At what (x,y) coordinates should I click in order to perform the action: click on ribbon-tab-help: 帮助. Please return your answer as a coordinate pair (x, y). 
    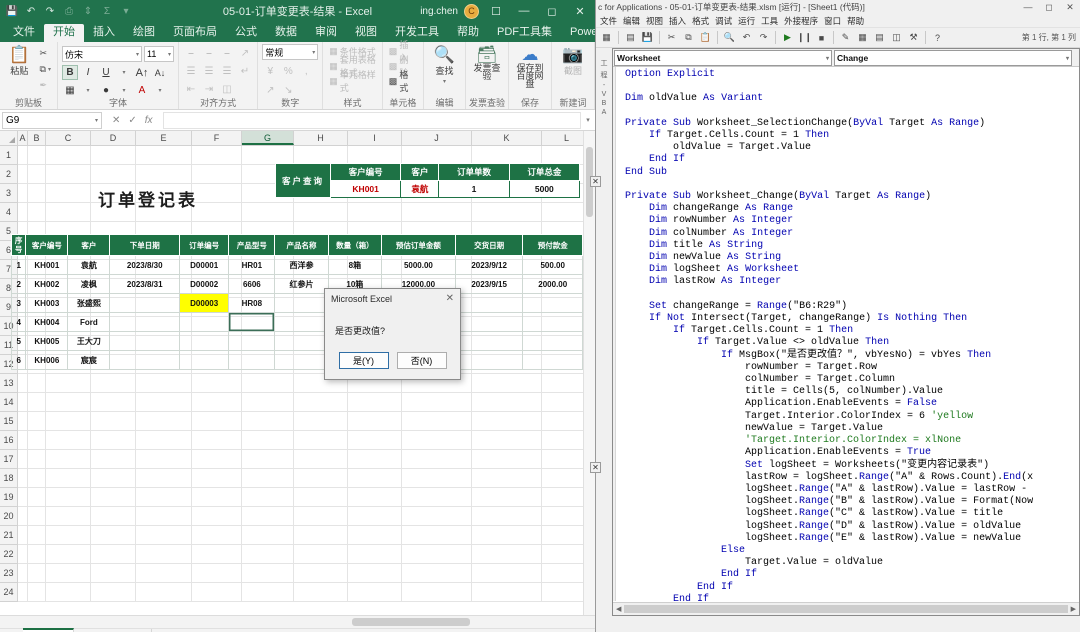
    Looking at the image, I should click on (468, 33).